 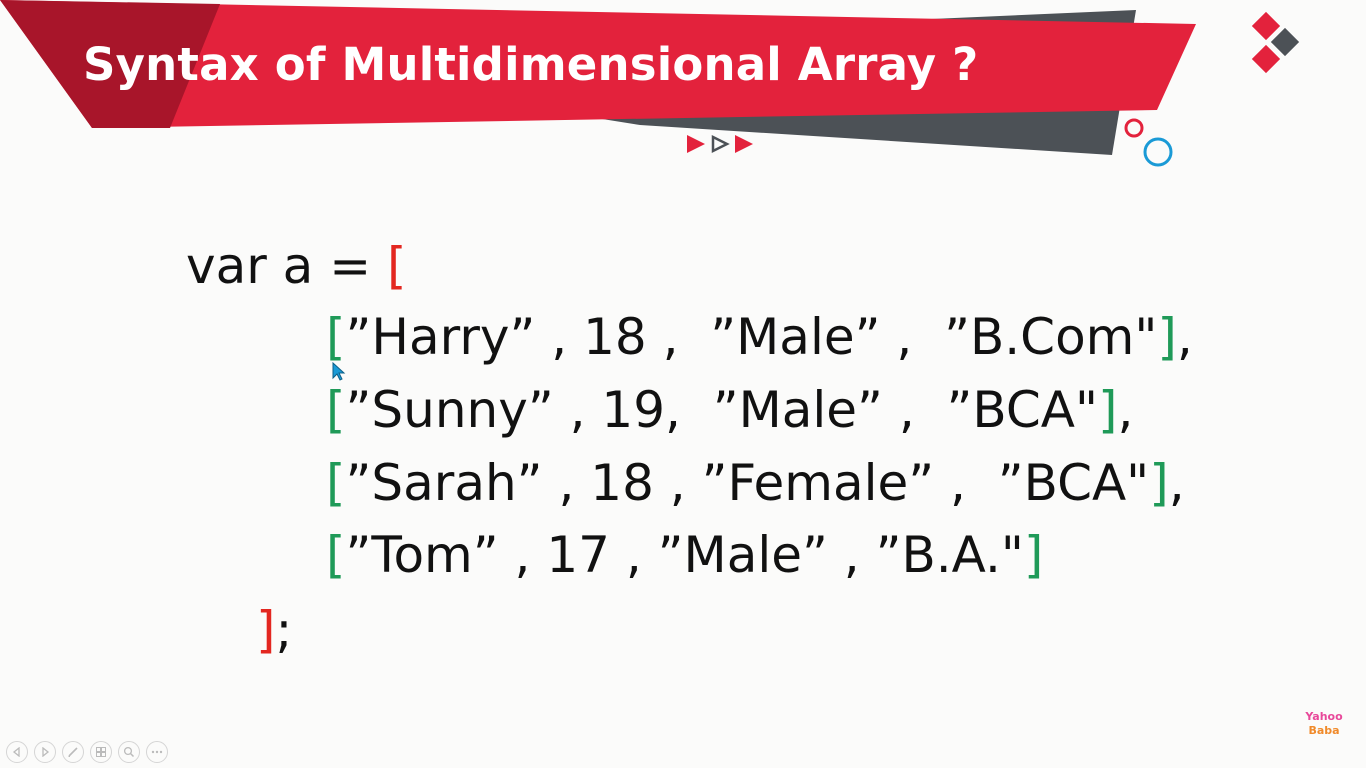 I want to click on slideshow-toolbar, so click(x=87, y=752).